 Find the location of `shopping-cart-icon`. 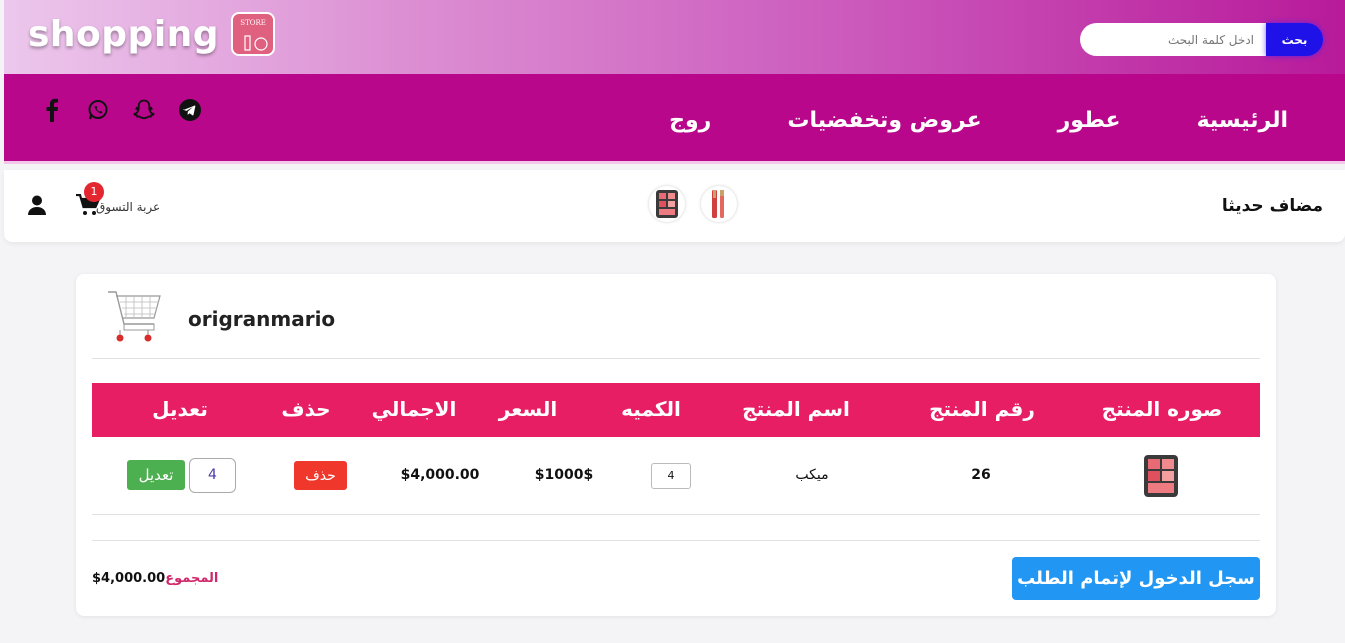

shopping-cart-icon is located at coordinates (134, 317).